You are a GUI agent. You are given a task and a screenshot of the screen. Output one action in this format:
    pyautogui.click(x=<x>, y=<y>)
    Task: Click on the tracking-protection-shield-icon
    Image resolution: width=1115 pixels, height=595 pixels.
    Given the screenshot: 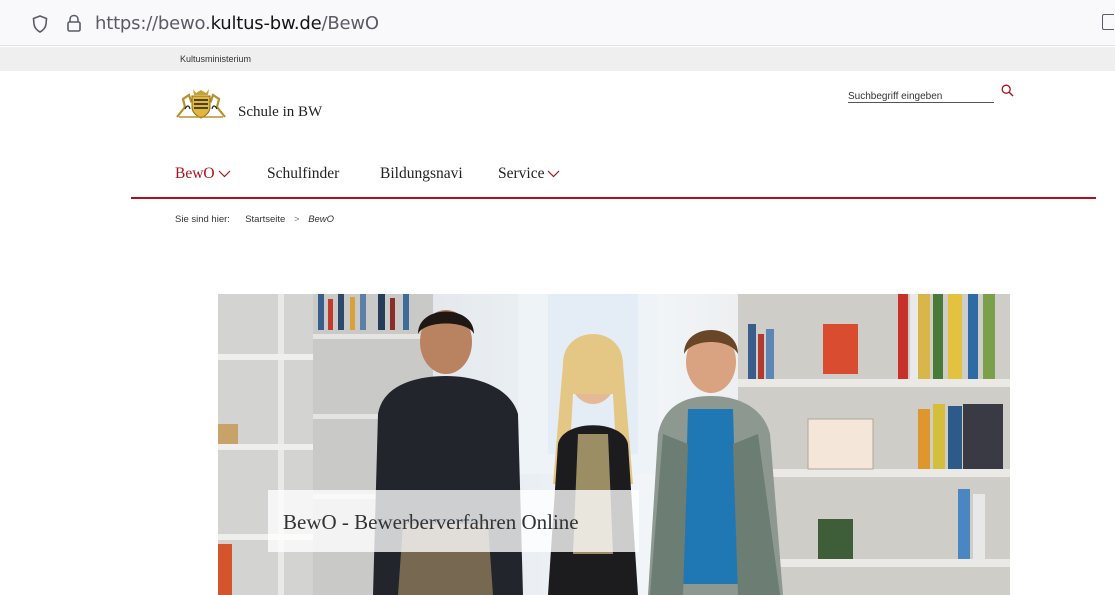 What is the action you would take?
    pyautogui.click(x=40, y=24)
    